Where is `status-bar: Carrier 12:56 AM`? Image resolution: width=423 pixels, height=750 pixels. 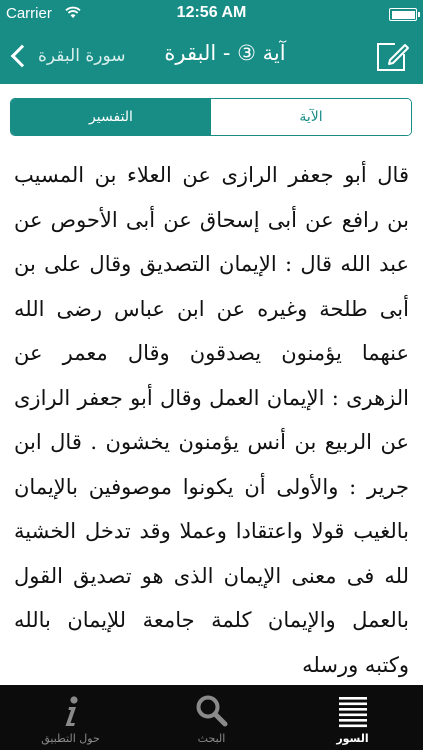 status-bar: Carrier 12:56 AM is located at coordinates (211, 14).